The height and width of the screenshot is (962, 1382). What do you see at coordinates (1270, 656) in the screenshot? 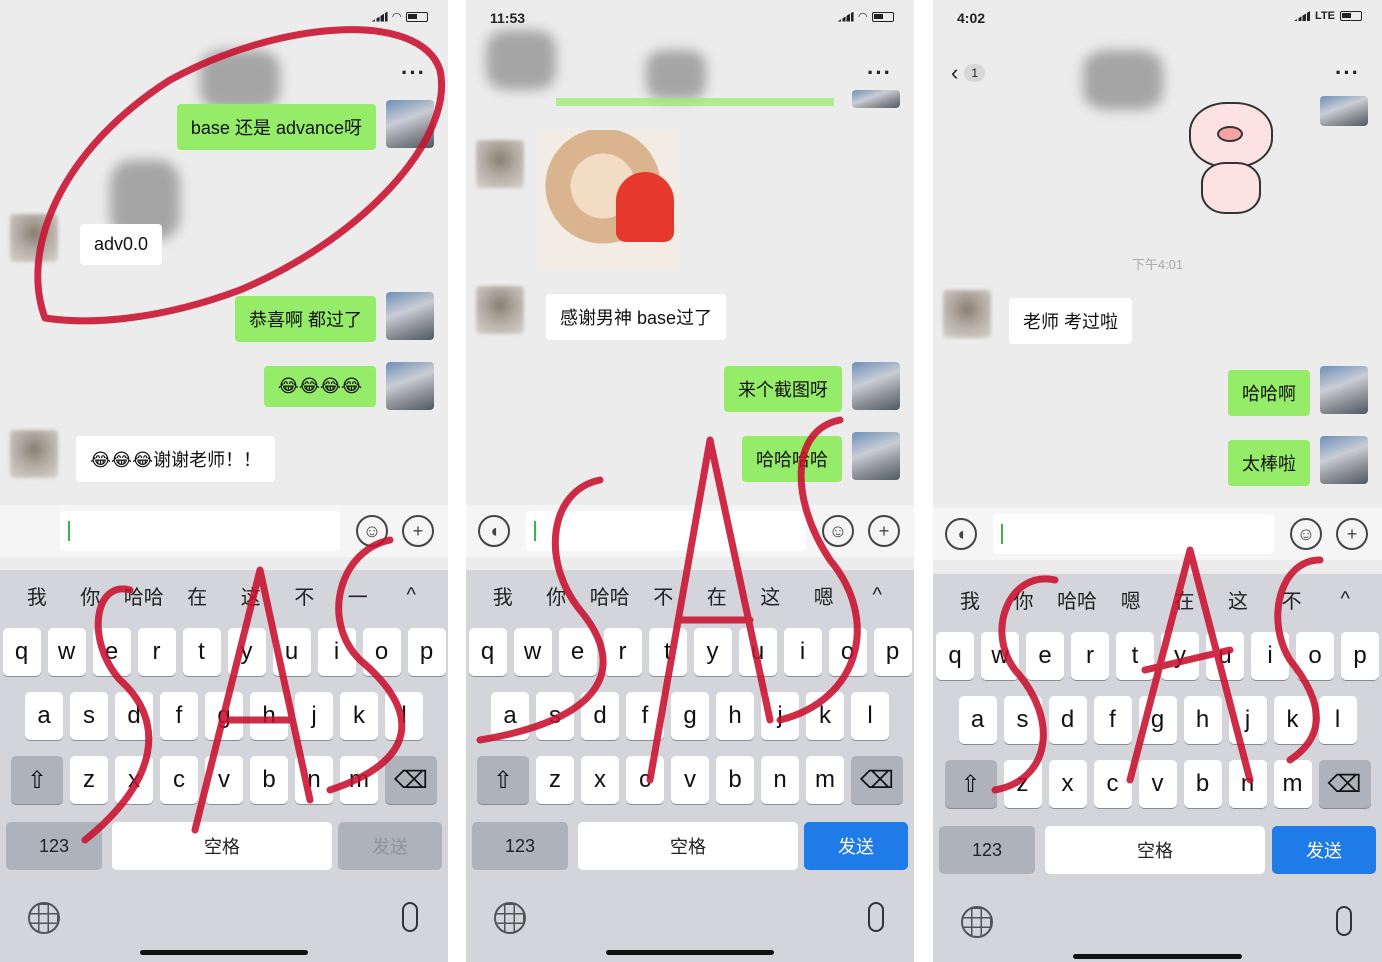
I see `key-i: i` at bounding box center [1270, 656].